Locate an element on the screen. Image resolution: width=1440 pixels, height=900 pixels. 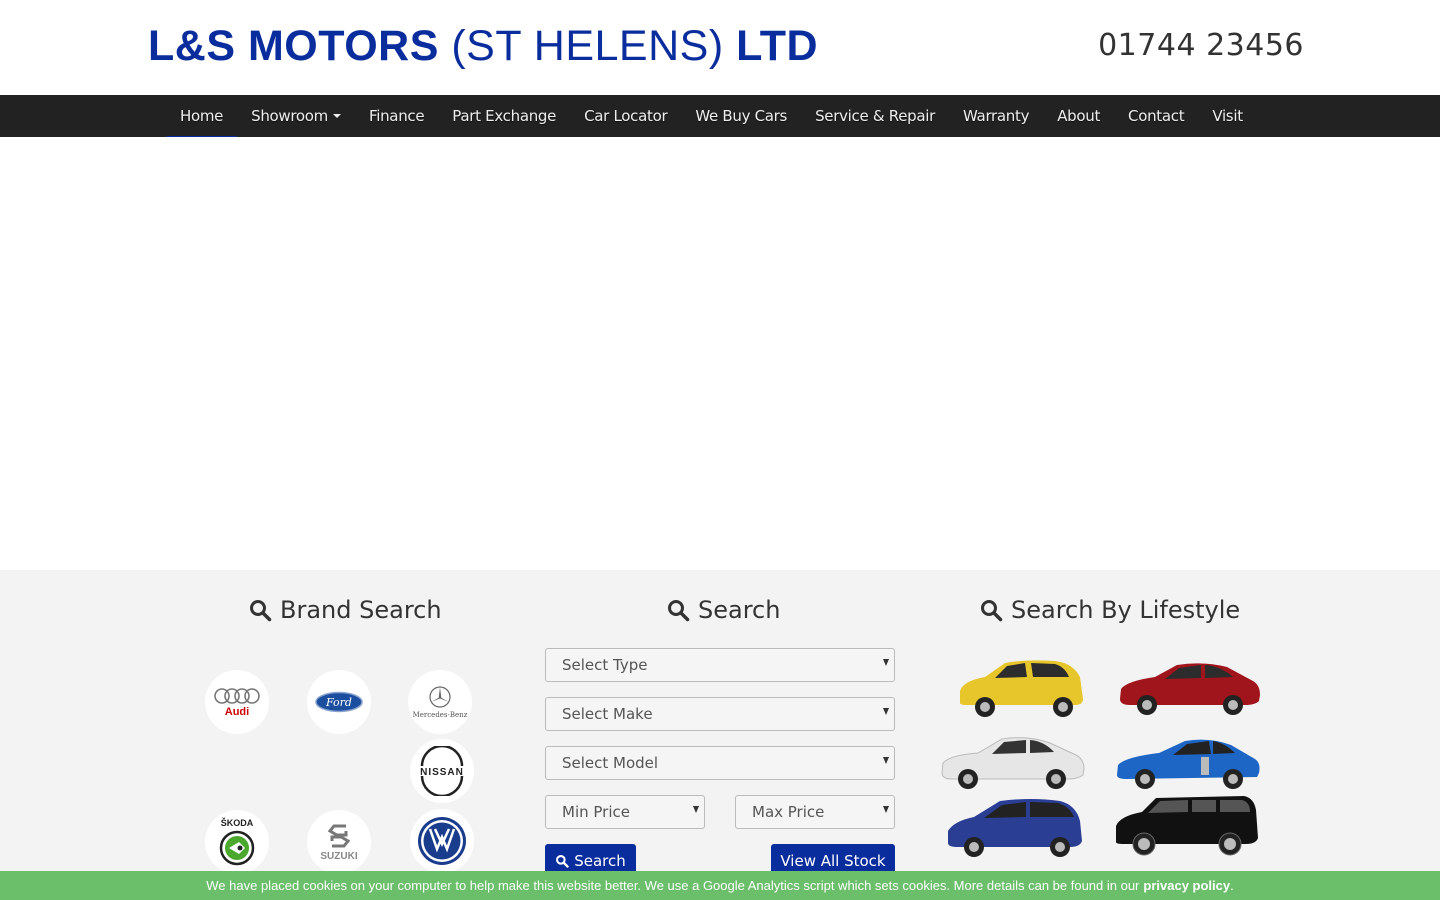
nav-item-contact: Contact is located at coordinates (1156, 116).